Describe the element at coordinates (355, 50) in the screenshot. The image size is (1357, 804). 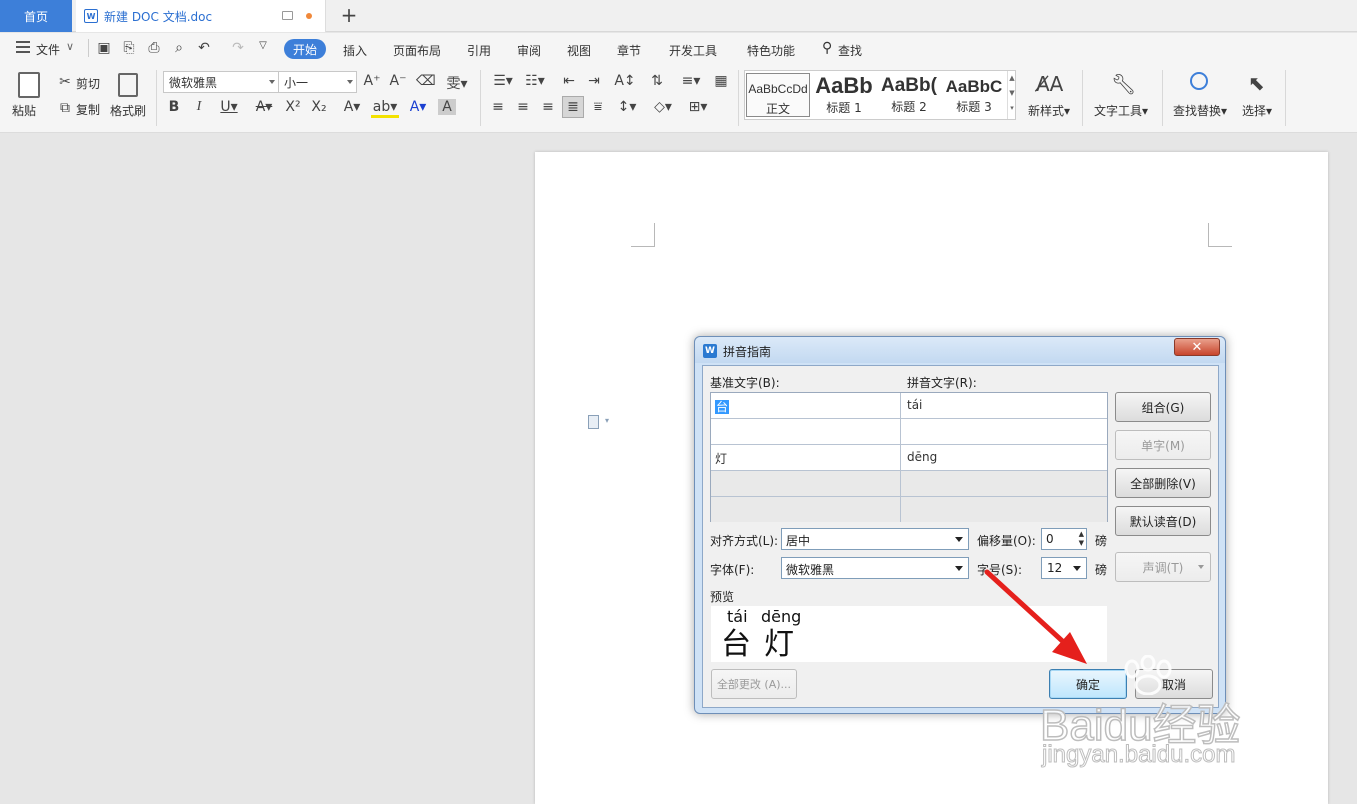
I see `tab-insert: 插入` at that location.